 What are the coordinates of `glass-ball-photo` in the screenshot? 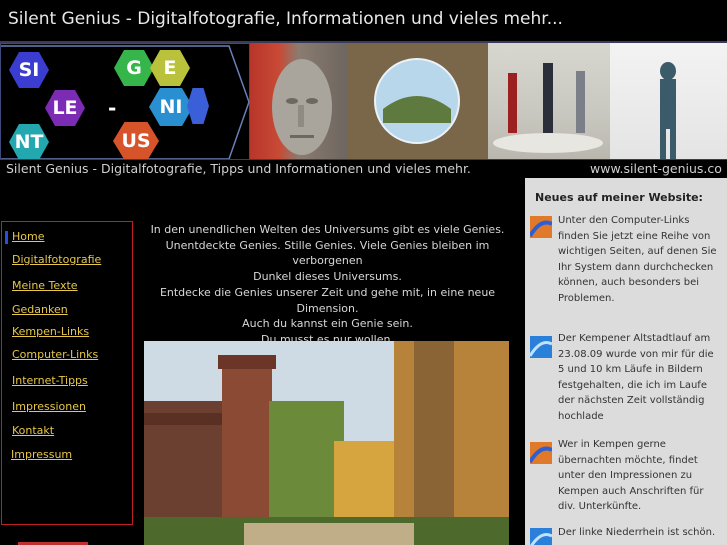 It's located at (417, 101).